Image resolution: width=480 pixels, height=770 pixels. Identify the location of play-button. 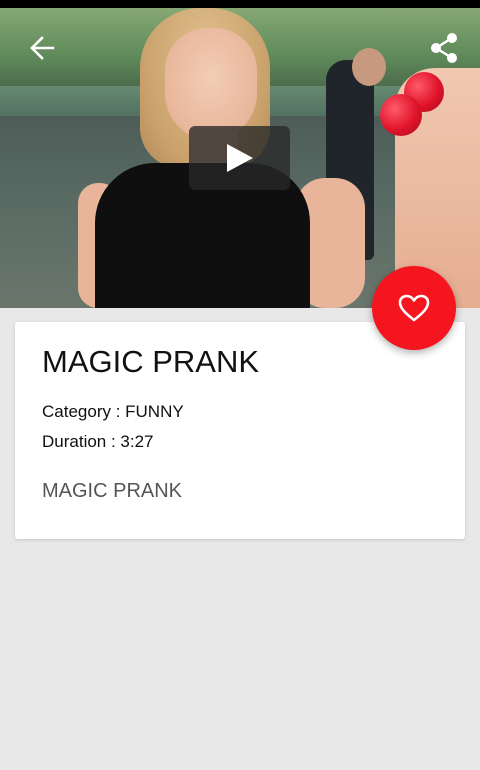
(239, 158).